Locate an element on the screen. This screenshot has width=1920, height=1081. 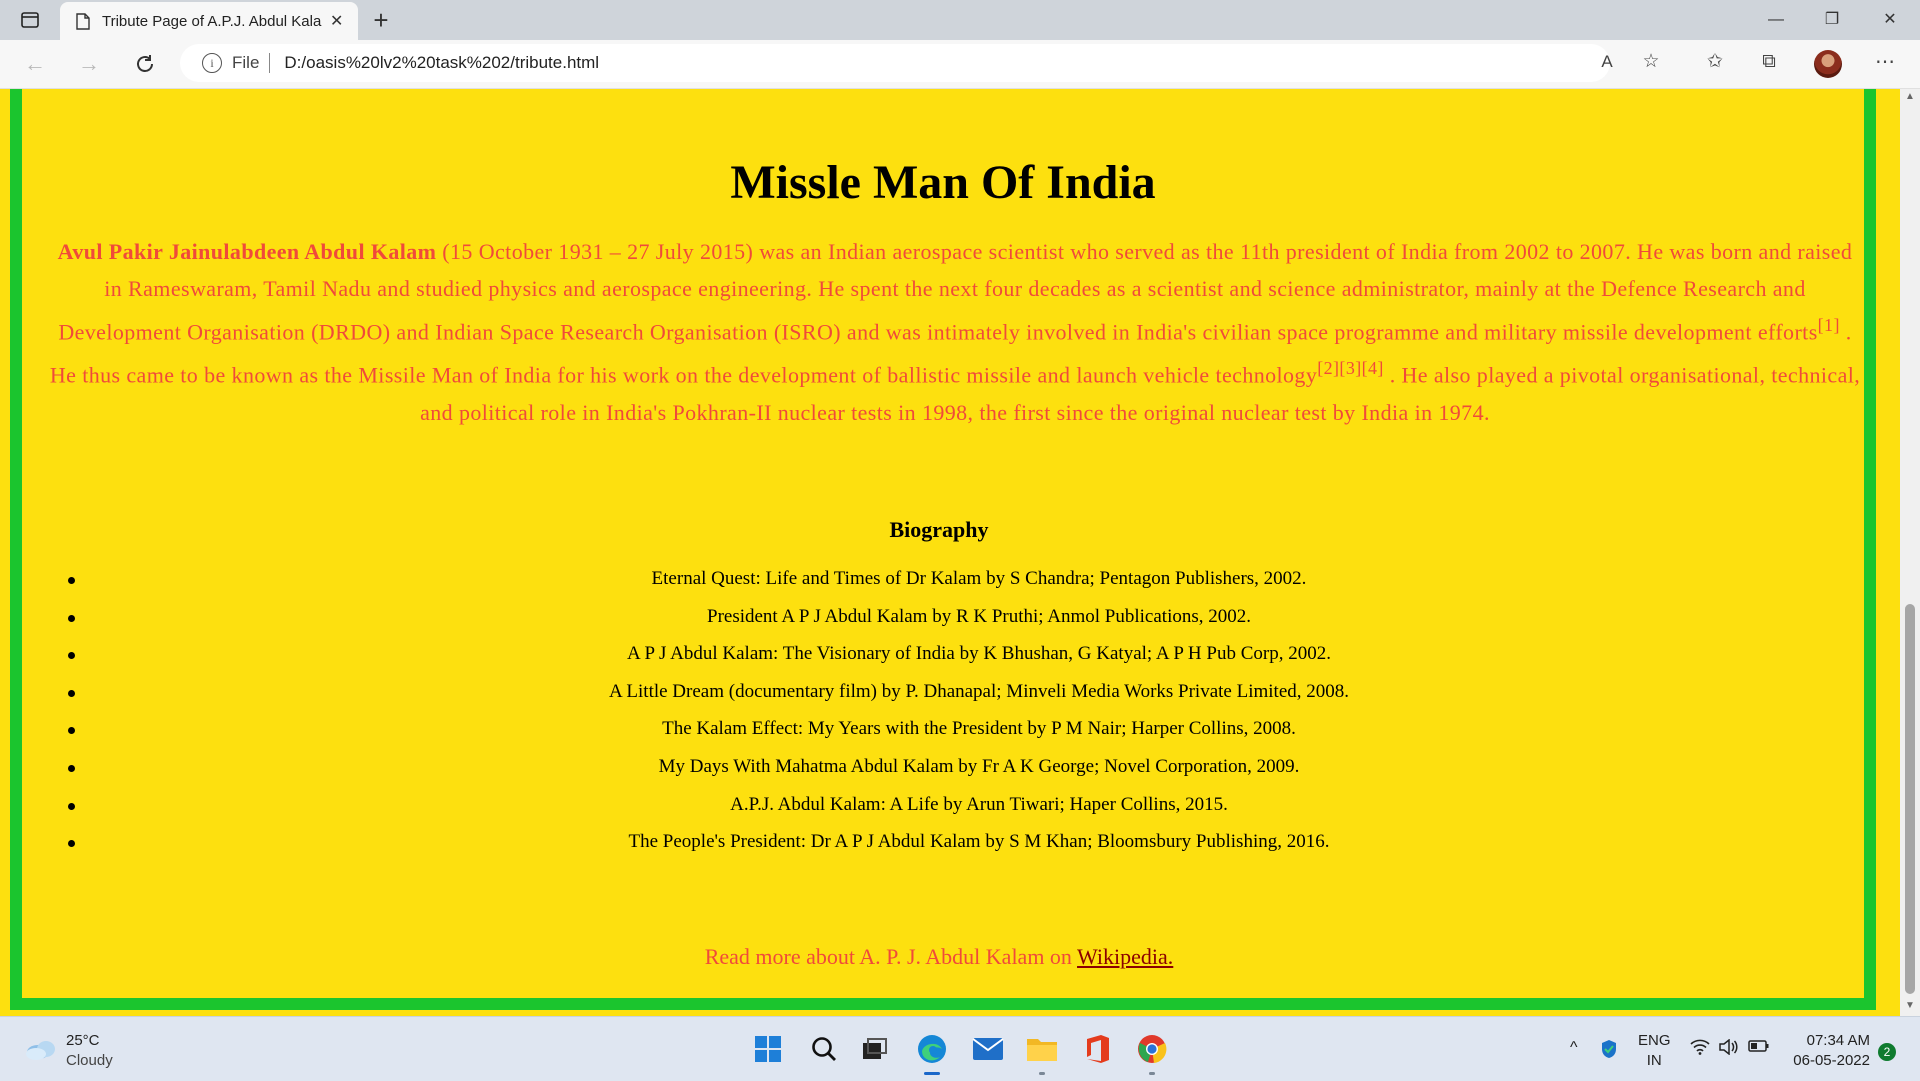
read-more-text: Read more about A. P. J. Abdul Kalam on is located at coordinates (891, 956).